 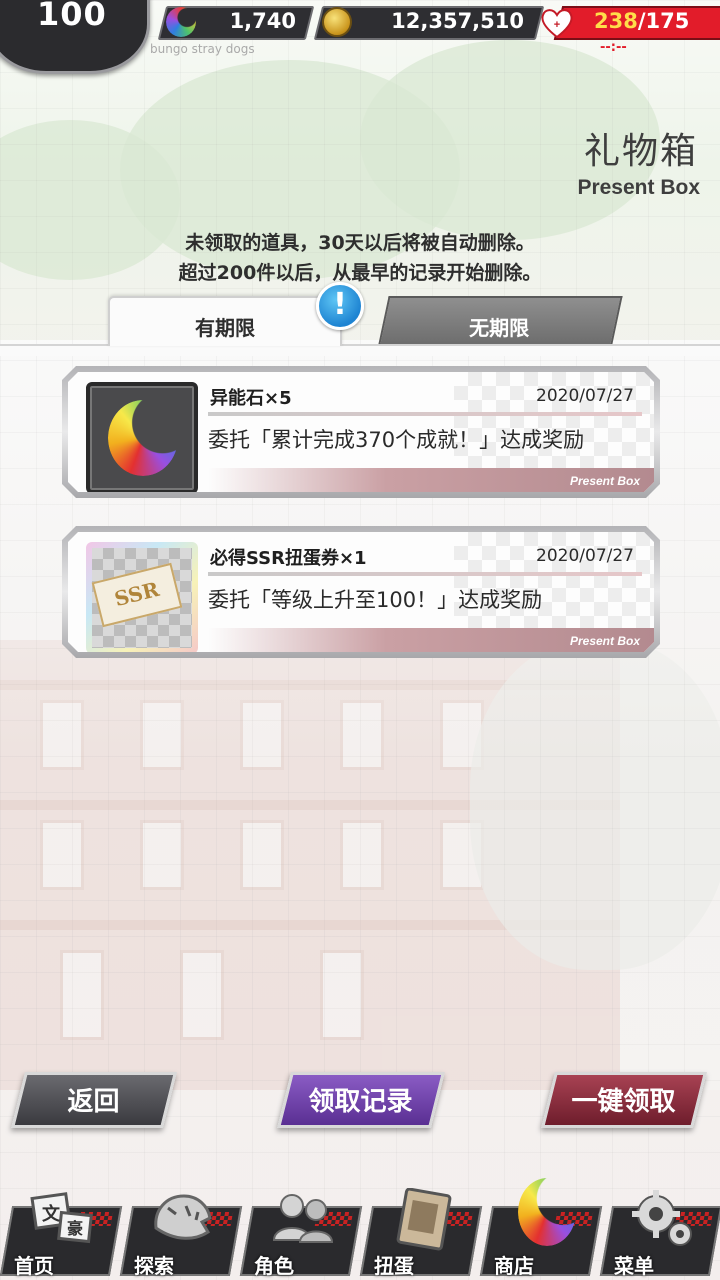 What do you see at coordinates (638, 187) in the screenshot?
I see `page-subtitle: Present Box` at bounding box center [638, 187].